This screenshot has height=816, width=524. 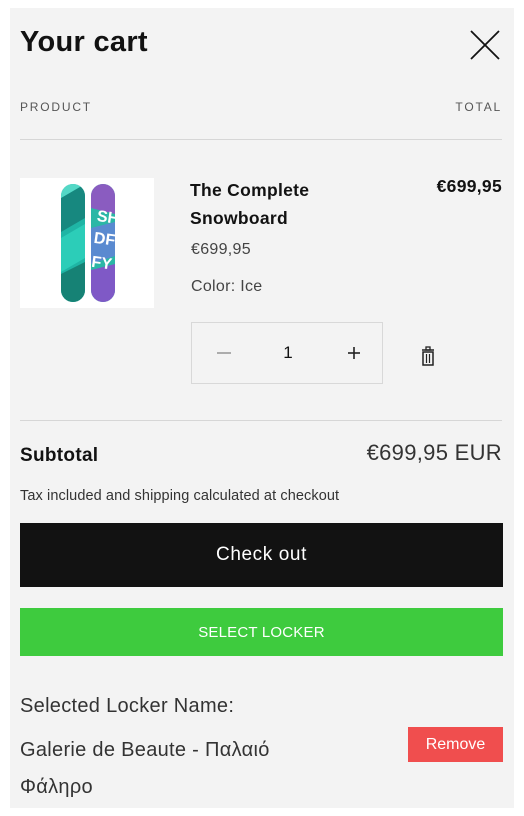 I want to click on header-divider, so click(x=261, y=139).